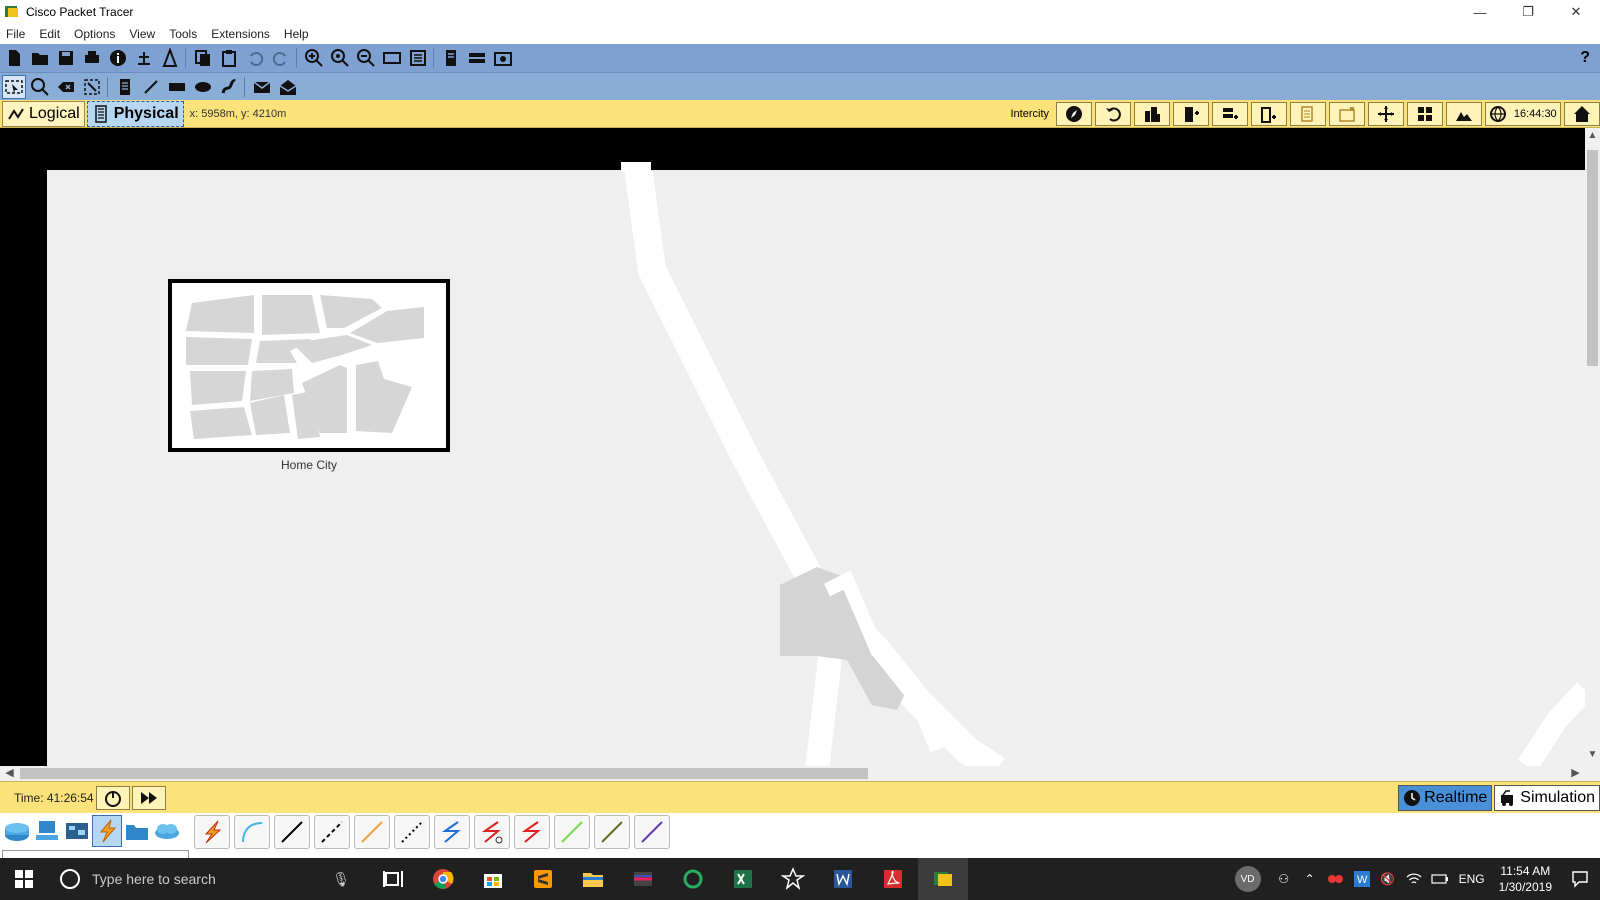  Describe the element at coordinates (314, 58) in the screenshot. I see `zoom-in-button` at that location.